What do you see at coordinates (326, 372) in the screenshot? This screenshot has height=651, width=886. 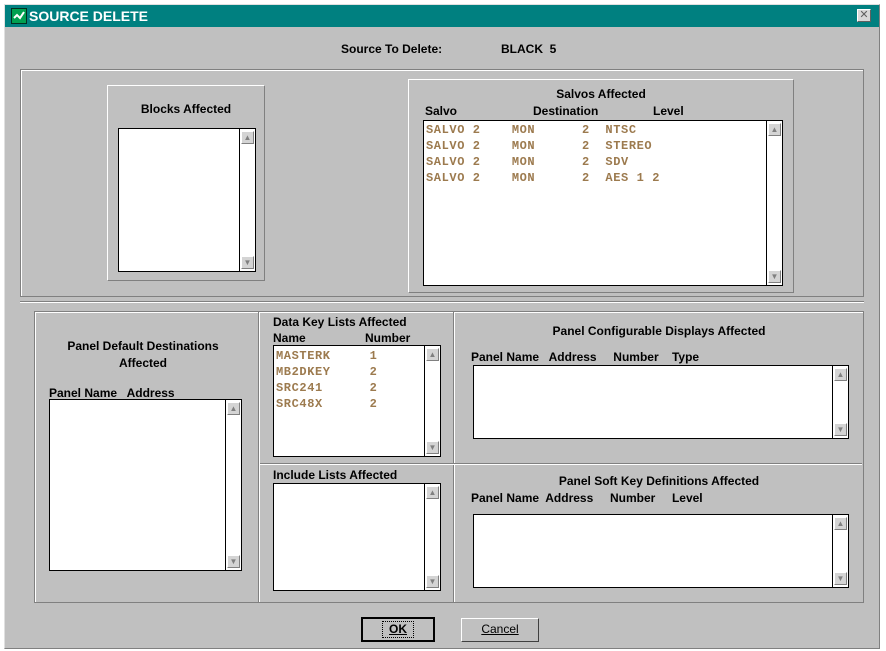 I see `list-item: MB2DKEY 2` at bounding box center [326, 372].